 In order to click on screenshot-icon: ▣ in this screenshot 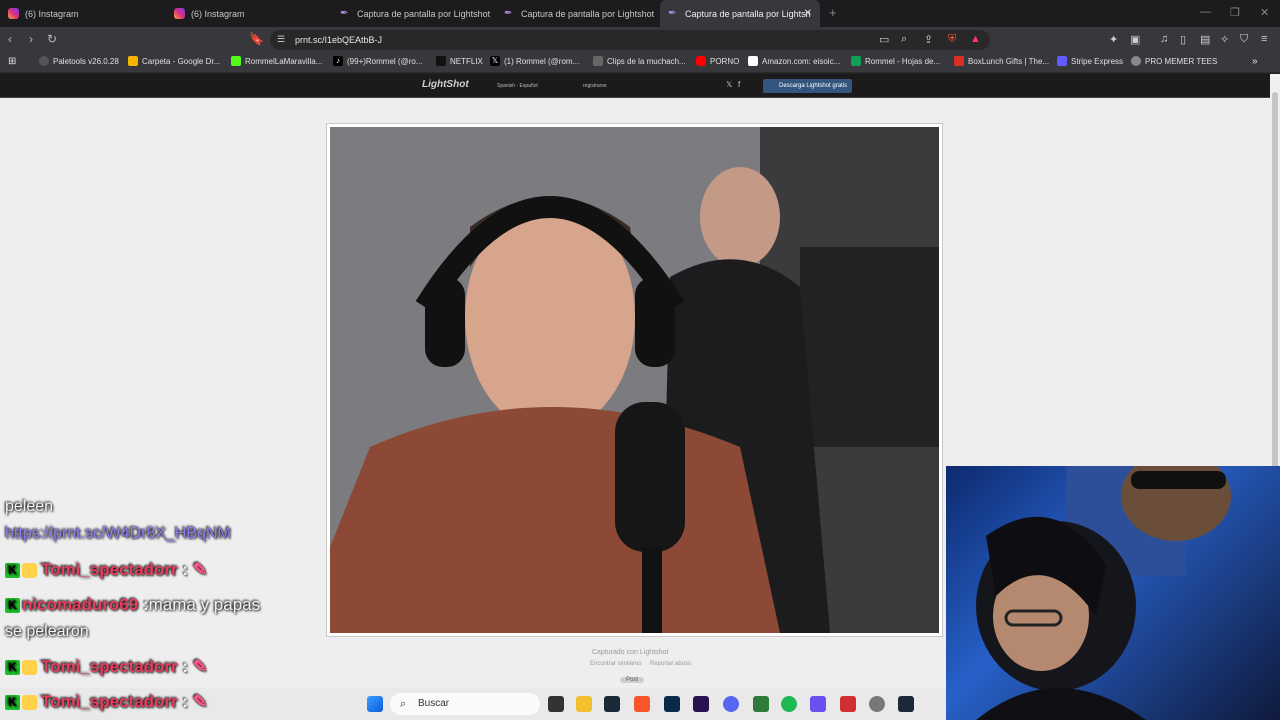, I will do `click(1135, 39)`.